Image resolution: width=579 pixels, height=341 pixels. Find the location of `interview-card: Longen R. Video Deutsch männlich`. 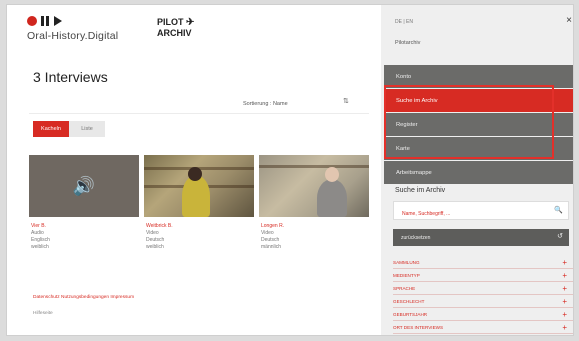

interview-card: Longen R. Video Deutsch männlich is located at coordinates (314, 203).